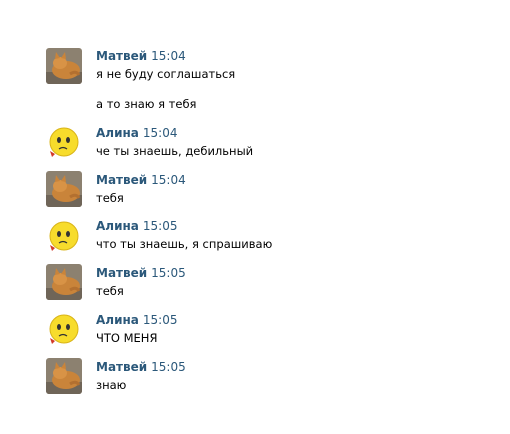 The image size is (510, 434). I want to click on message-author: Алина 15:04, so click(136, 133).